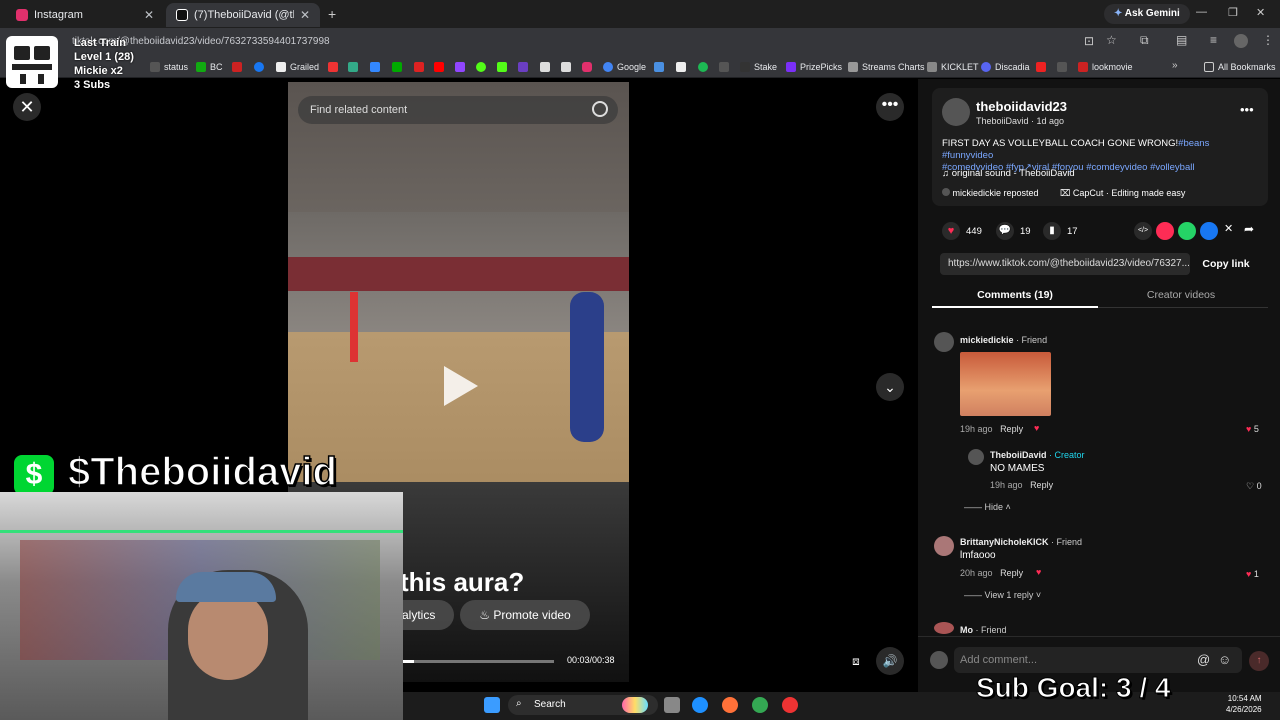  I want to click on bookmark-streams-charts: Streams Charts, so click(886, 67).